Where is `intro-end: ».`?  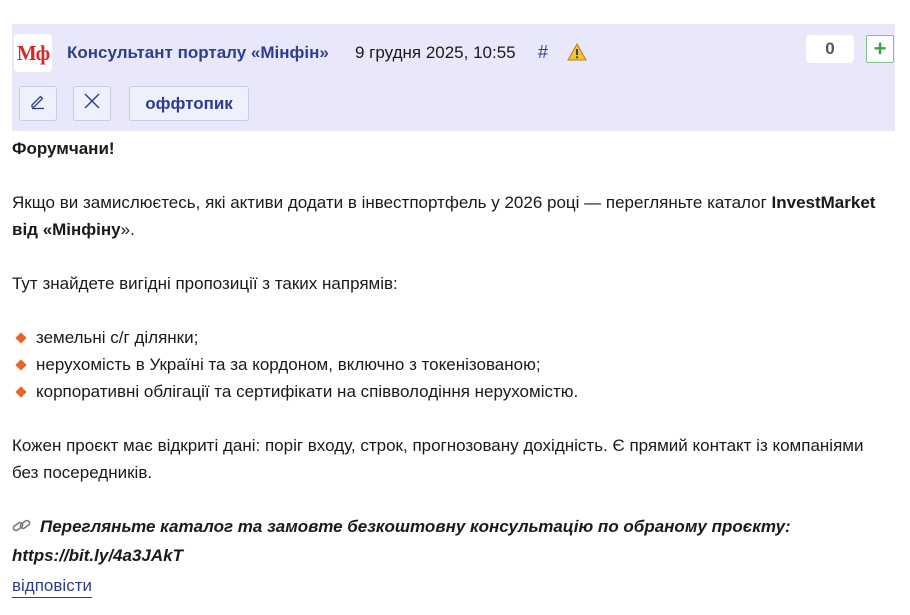 intro-end: ». is located at coordinates (127, 229).